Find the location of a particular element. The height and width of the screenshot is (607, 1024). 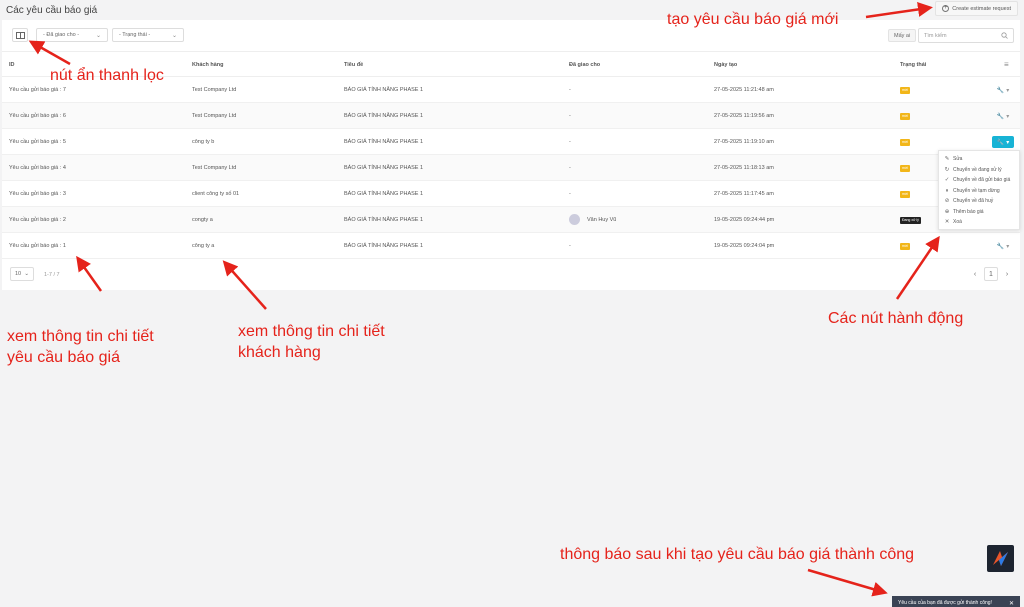

row-action-button-active: 🔧 ▾ is located at coordinates (1003, 142).